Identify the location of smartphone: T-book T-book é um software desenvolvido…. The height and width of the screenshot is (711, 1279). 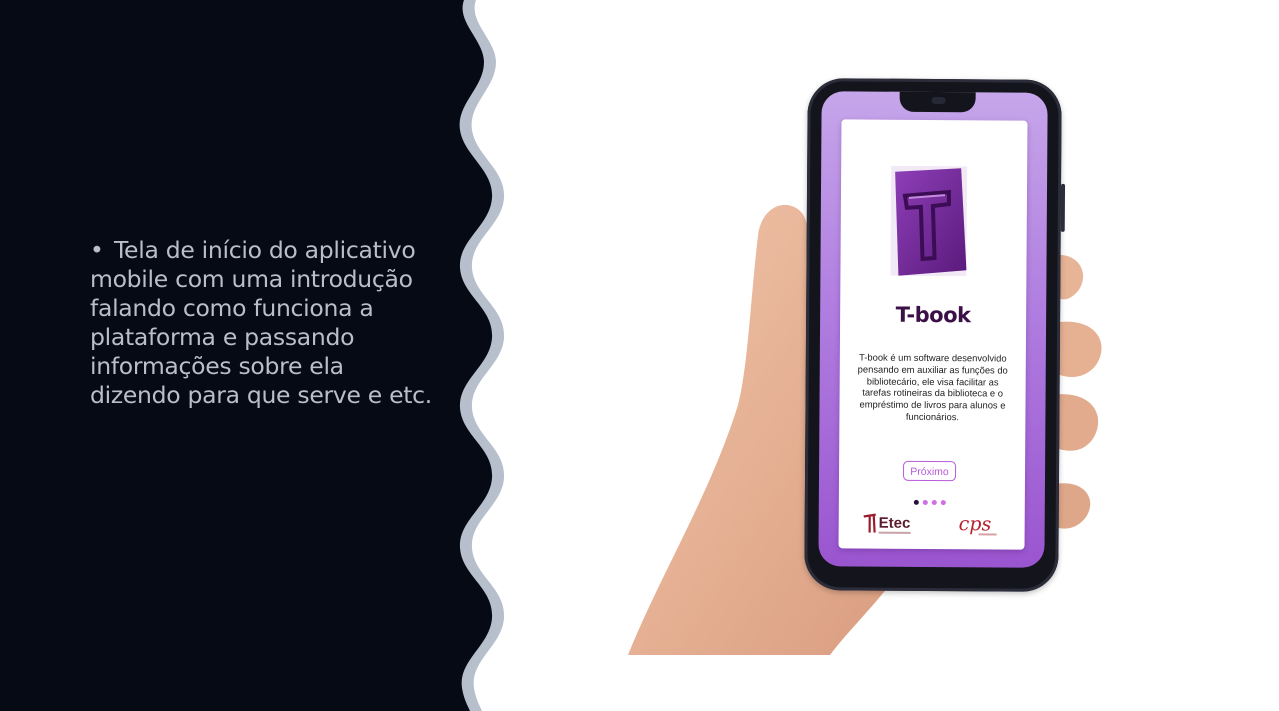
(935, 335).